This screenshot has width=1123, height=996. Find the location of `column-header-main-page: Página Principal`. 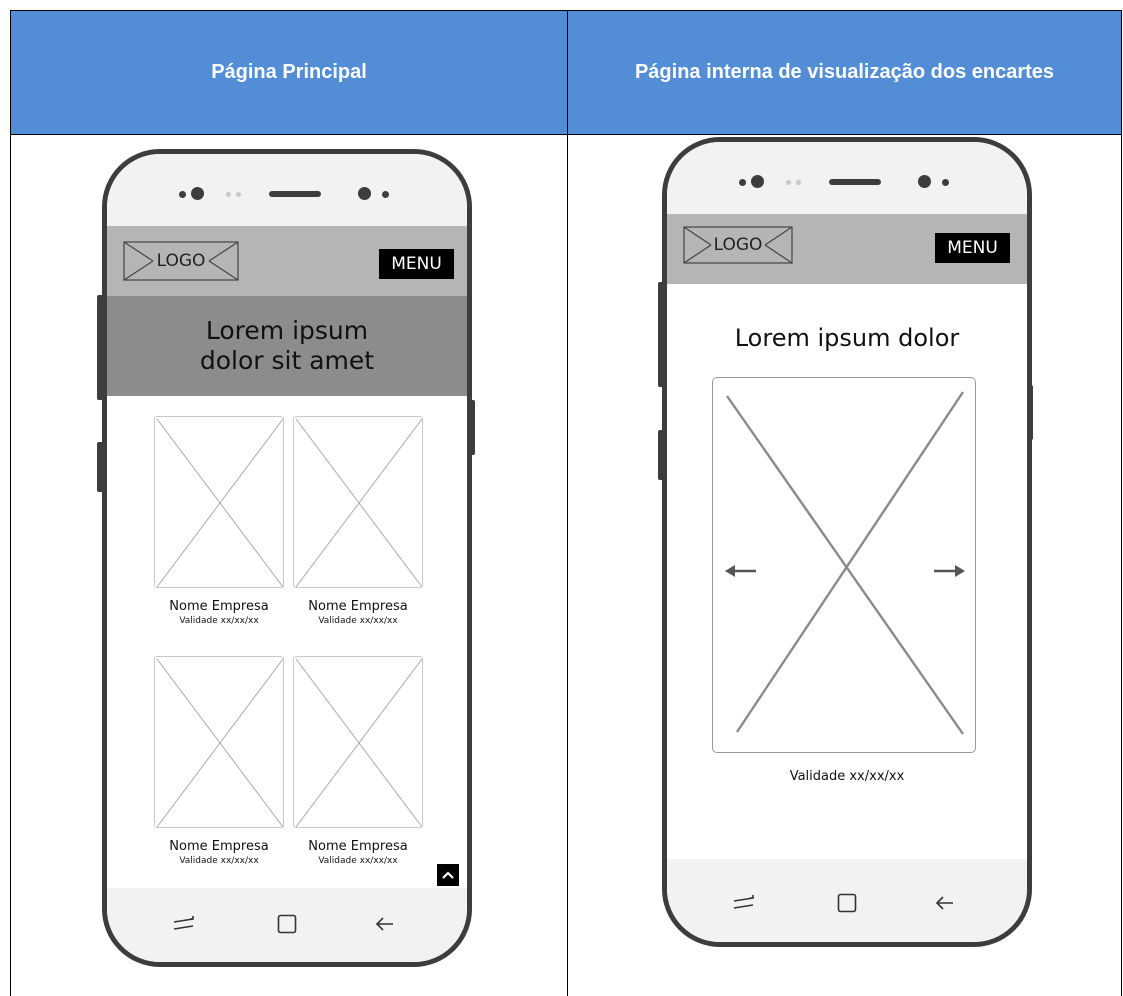

column-header-main-page: Página Principal is located at coordinates (289, 72).